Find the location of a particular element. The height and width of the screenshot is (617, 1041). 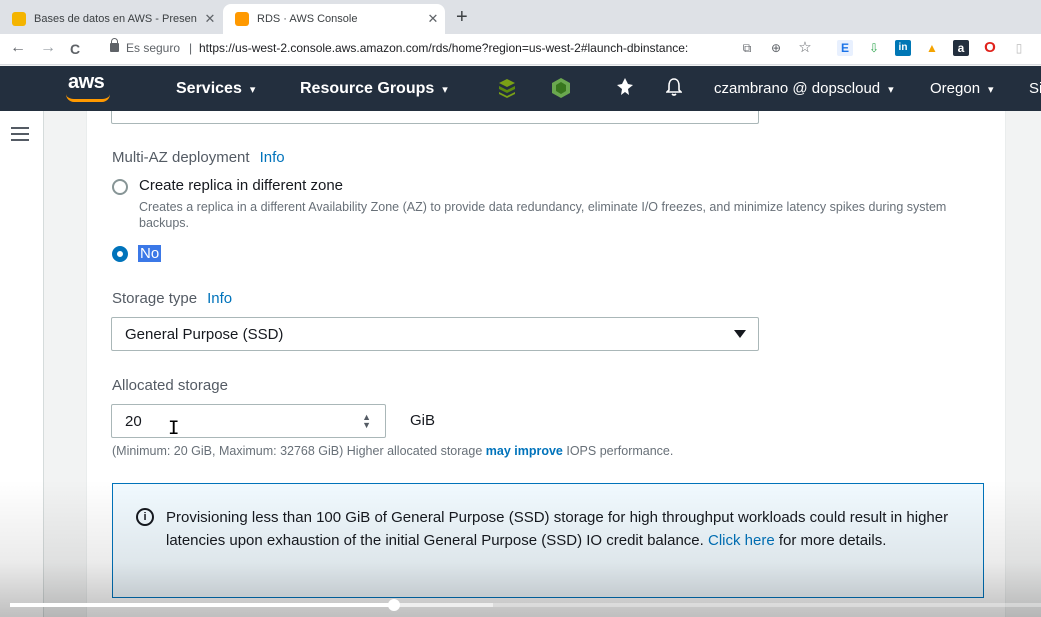

multi-az-info-link: Info is located at coordinates (272, 157).